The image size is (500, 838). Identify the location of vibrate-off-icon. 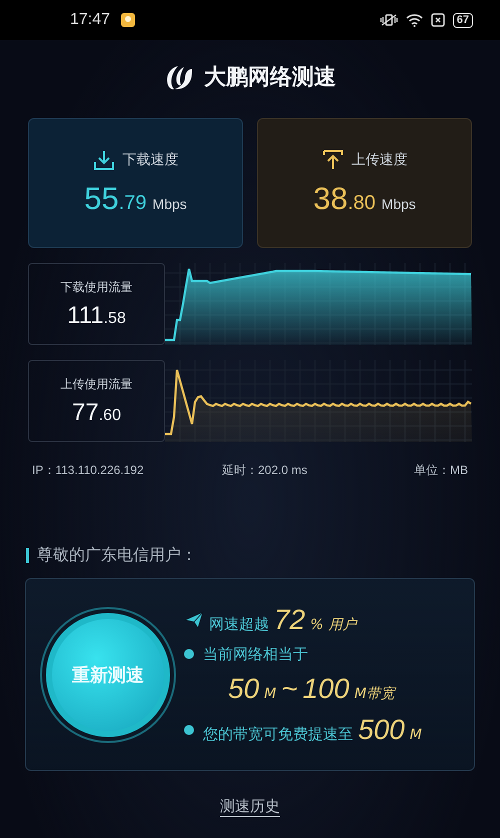
(389, 20).